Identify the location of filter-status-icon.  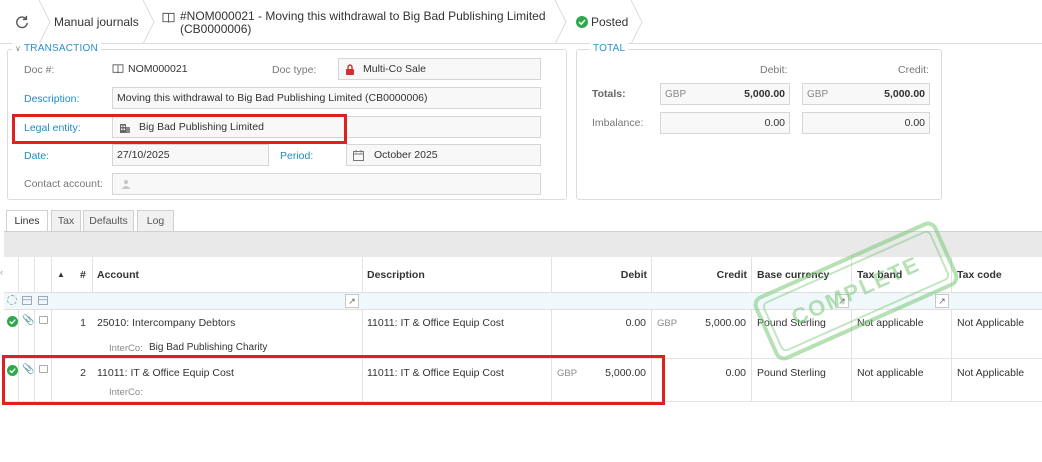
(12, 300).